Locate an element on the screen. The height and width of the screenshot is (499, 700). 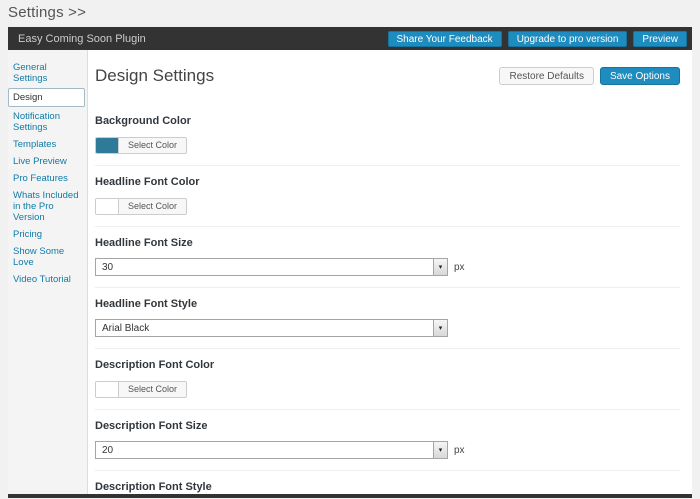
background-color-picker: Select Color is located at coordinates (141, 145).